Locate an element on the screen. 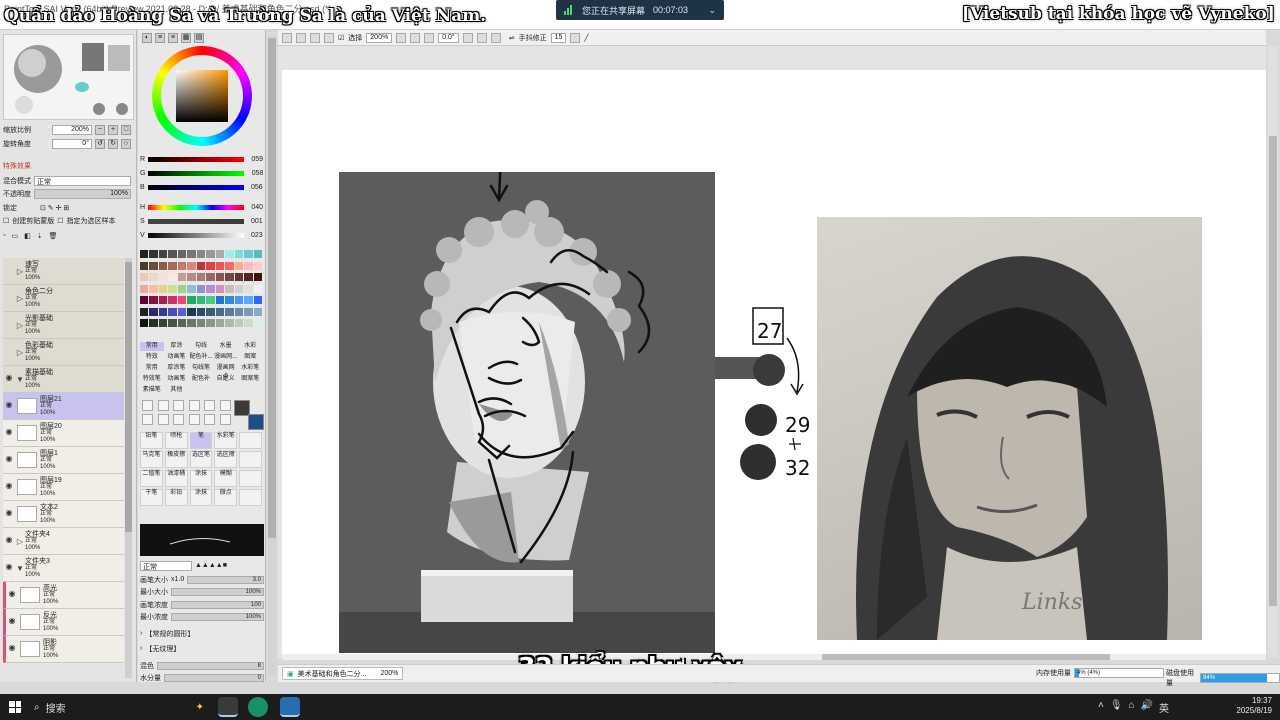 The image size is (1280, 720). brush-slot: 笔 is located at coordinates (201, 440).